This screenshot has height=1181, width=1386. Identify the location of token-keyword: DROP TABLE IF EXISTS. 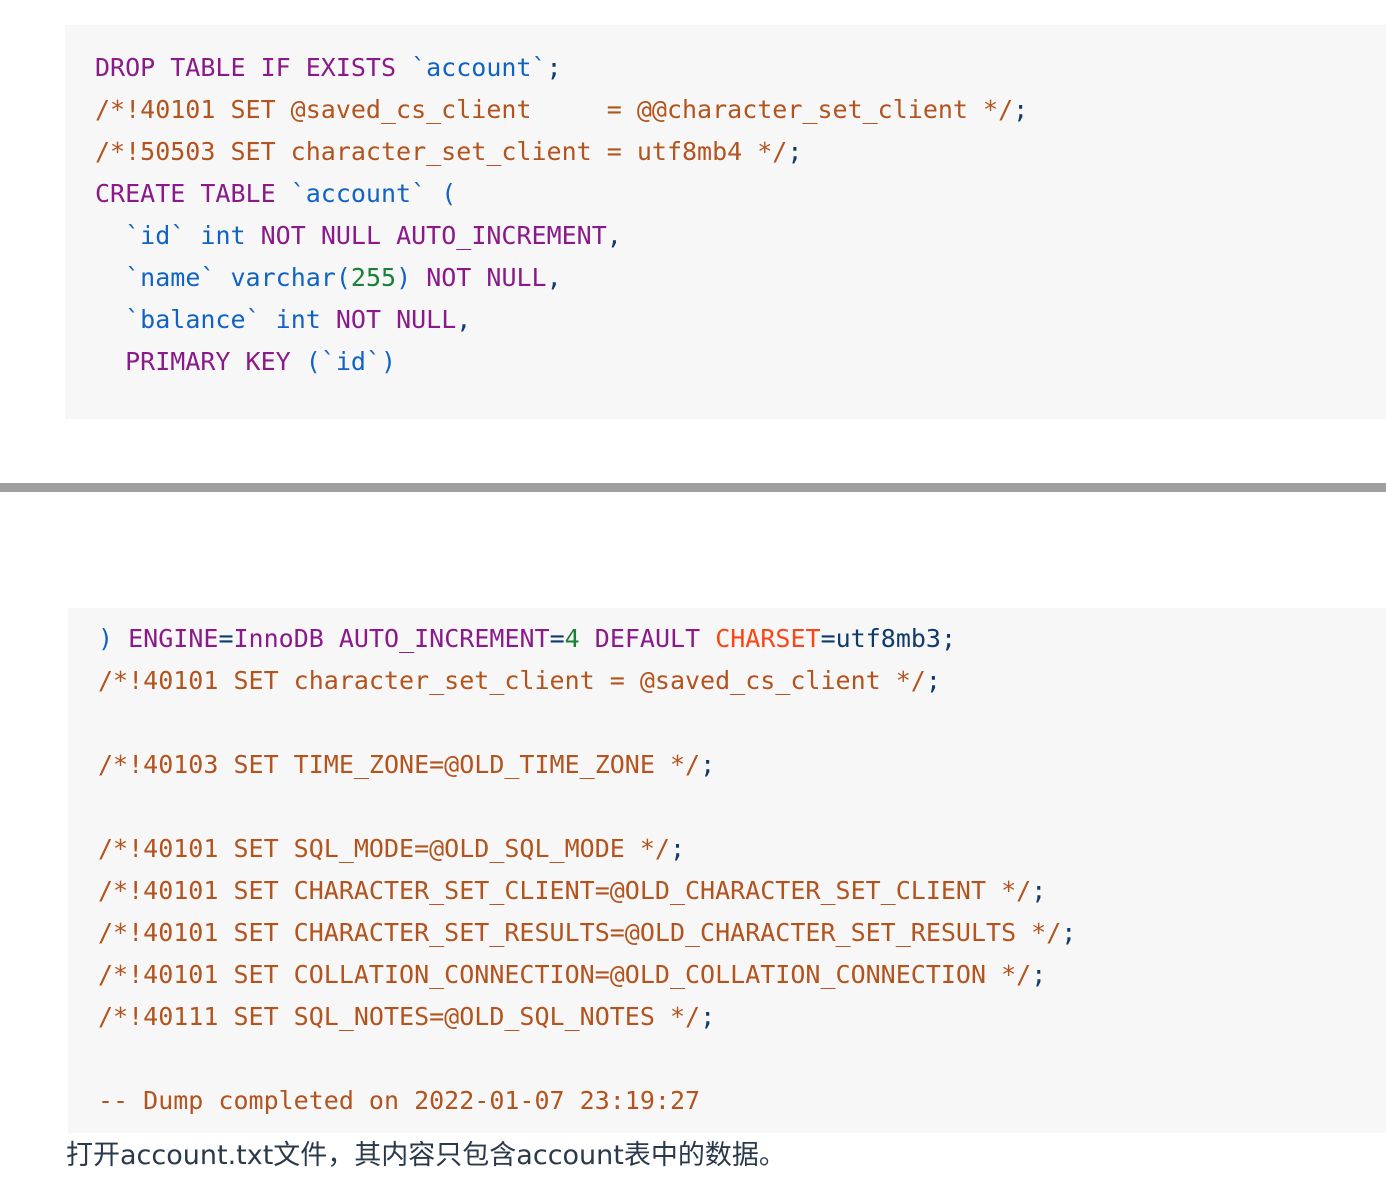
(253, 67).